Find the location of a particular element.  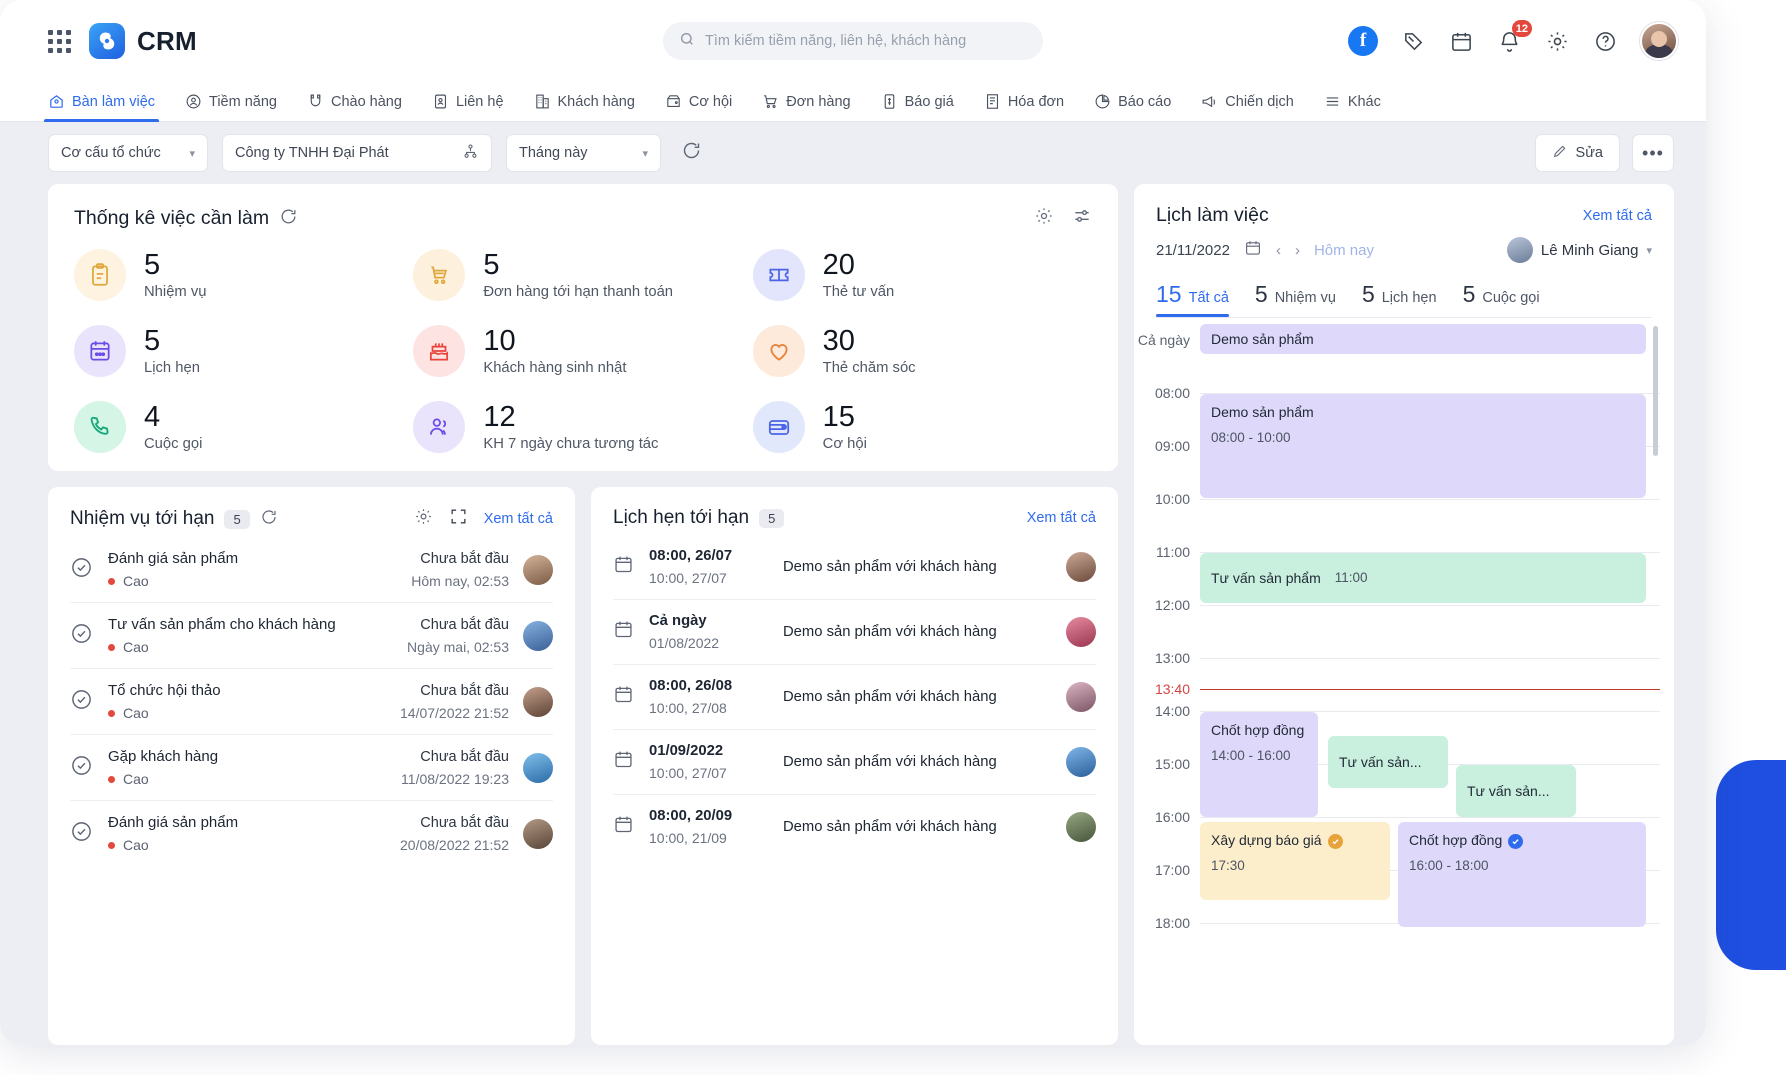

today-button: Hôm nay is located at coordinates (1344, 250).